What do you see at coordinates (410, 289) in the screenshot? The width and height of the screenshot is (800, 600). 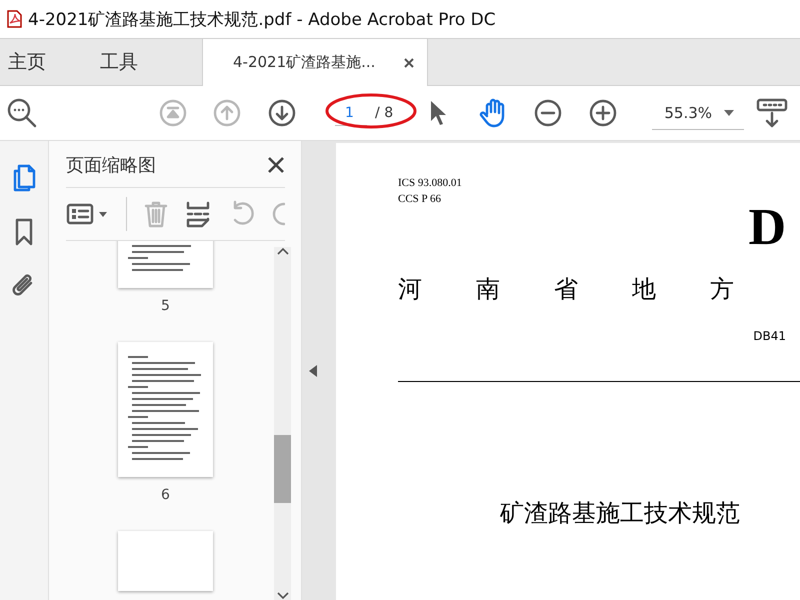 I see `heading-character: 河` at bounding box center [410, 289].